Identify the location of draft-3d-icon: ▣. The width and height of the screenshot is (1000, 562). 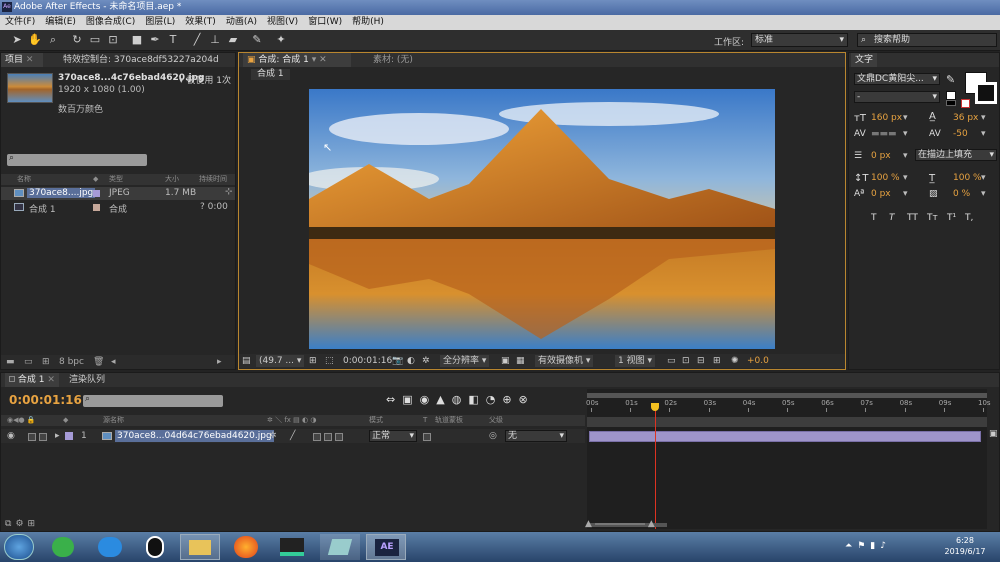
(410, 399).